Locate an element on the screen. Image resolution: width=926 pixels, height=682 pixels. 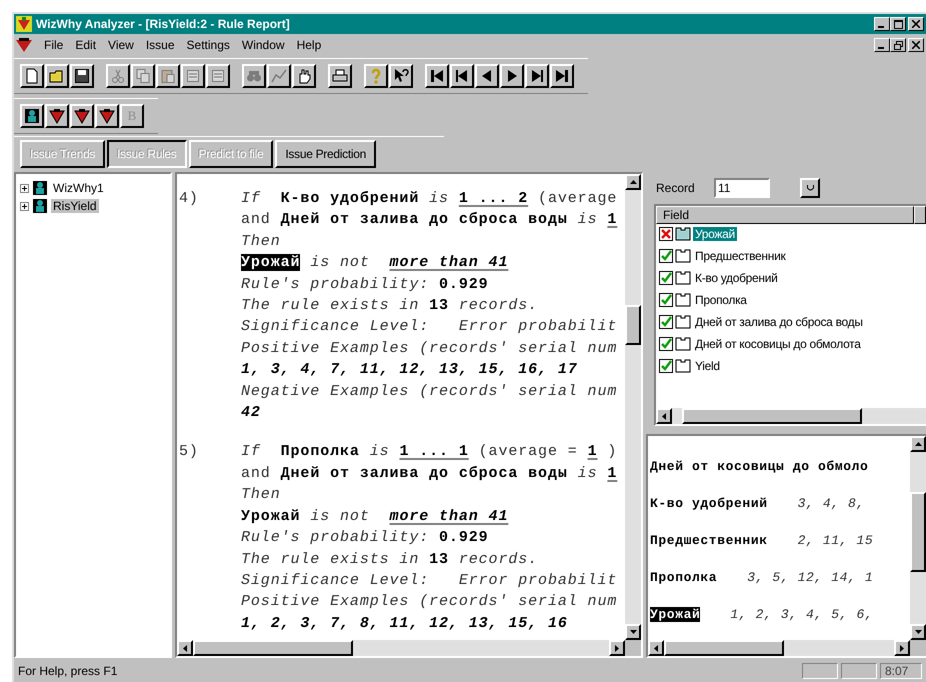
report-line: 42 is located at coordinates (251, 413).